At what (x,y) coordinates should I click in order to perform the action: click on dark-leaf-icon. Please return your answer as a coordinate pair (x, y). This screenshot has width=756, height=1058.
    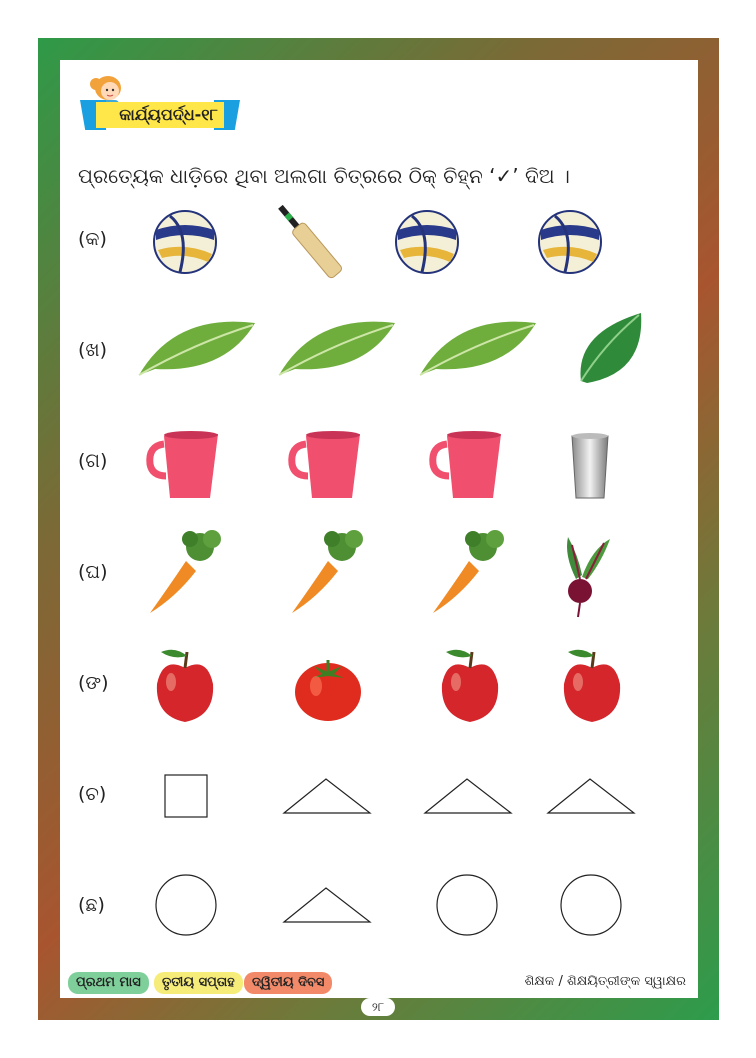
    Looking at the image, I should click on (610, 353).